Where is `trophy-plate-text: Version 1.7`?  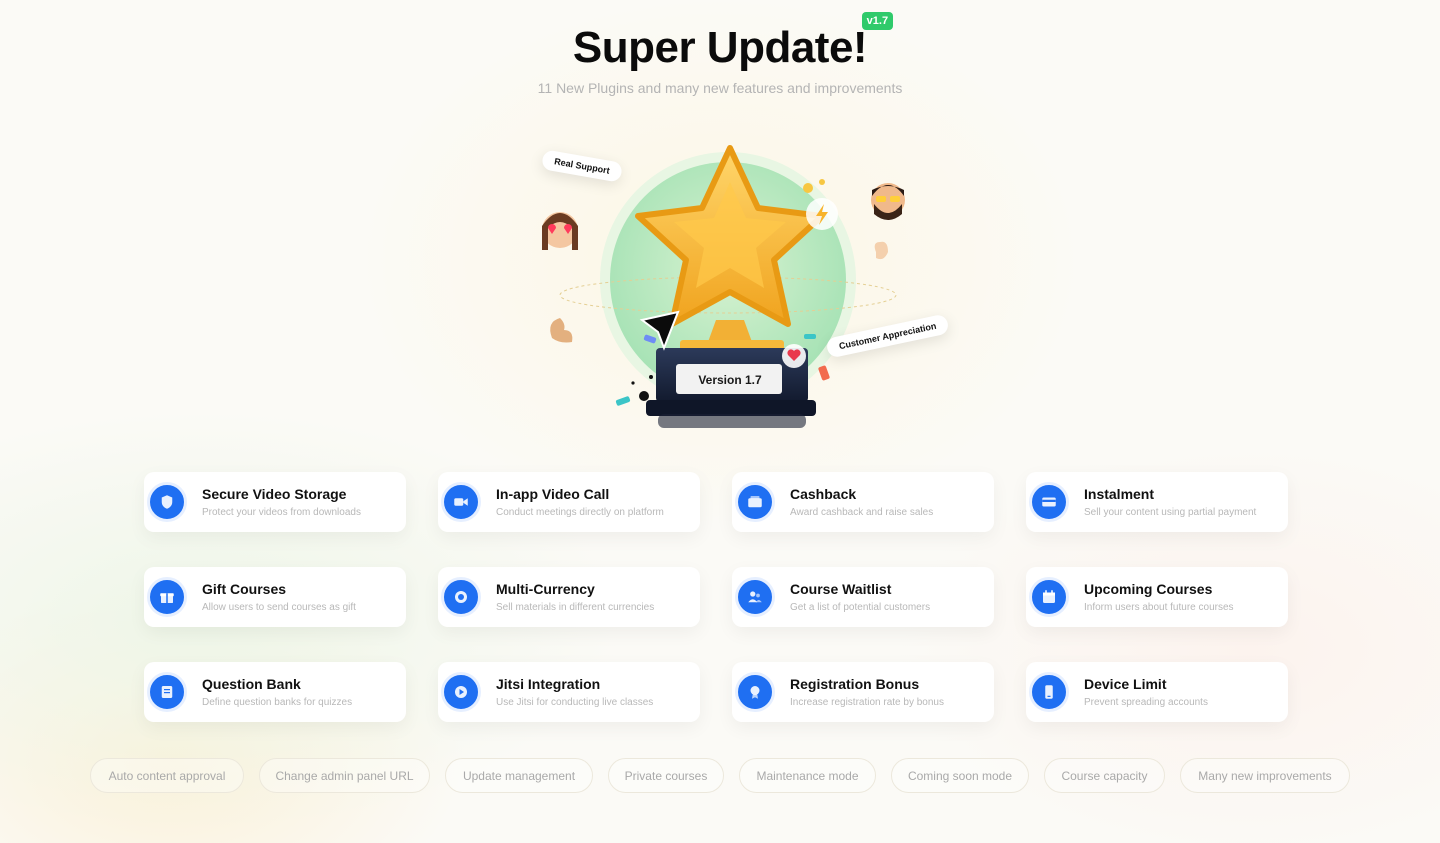 trophy-plate-text: Version 1.7 is located at coordinates (730, 380).